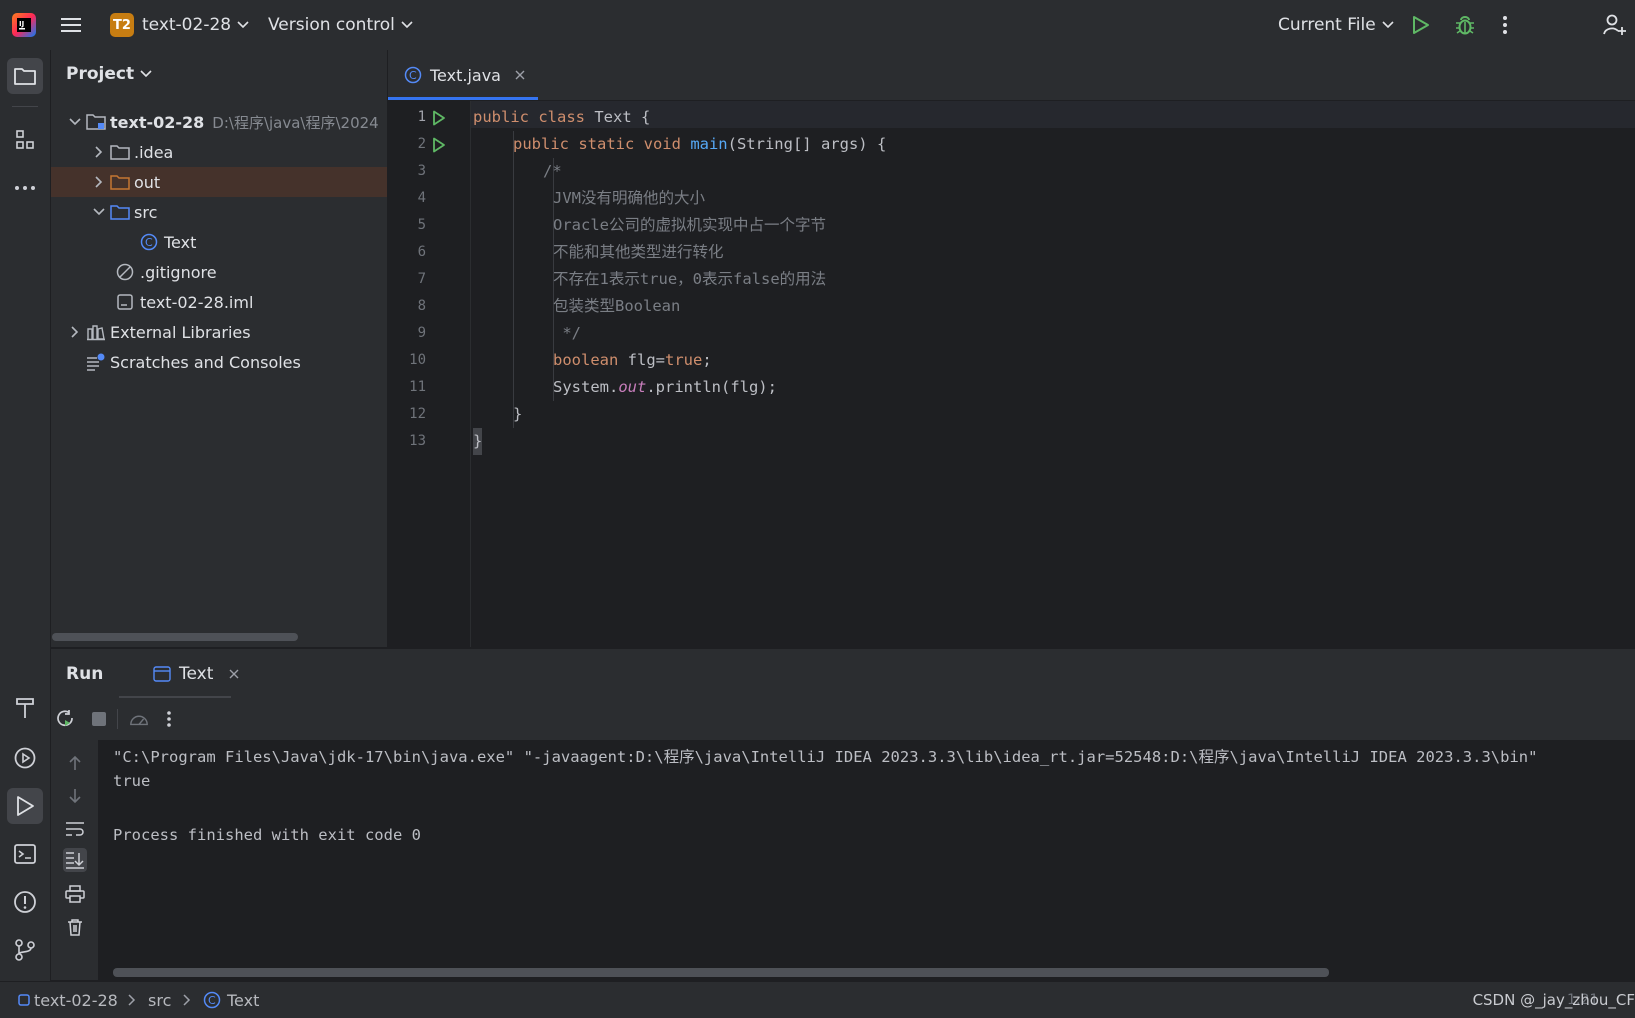  I want to click on scroll-down-button, so click(75, 796).